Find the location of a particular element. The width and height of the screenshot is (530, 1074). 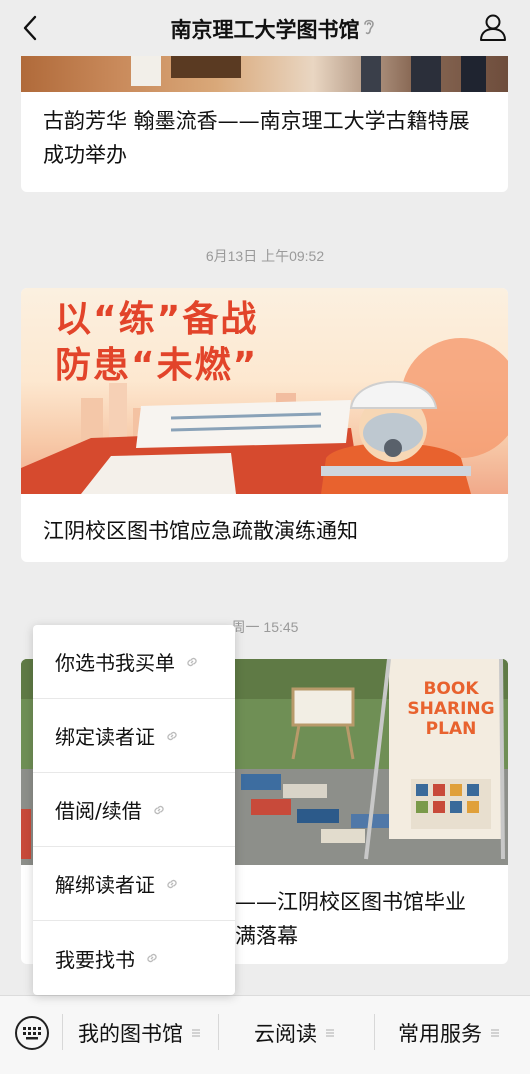

article-title: 江阴校区图书馆应急疏散演练通知 is located at coordinates (200, 531).